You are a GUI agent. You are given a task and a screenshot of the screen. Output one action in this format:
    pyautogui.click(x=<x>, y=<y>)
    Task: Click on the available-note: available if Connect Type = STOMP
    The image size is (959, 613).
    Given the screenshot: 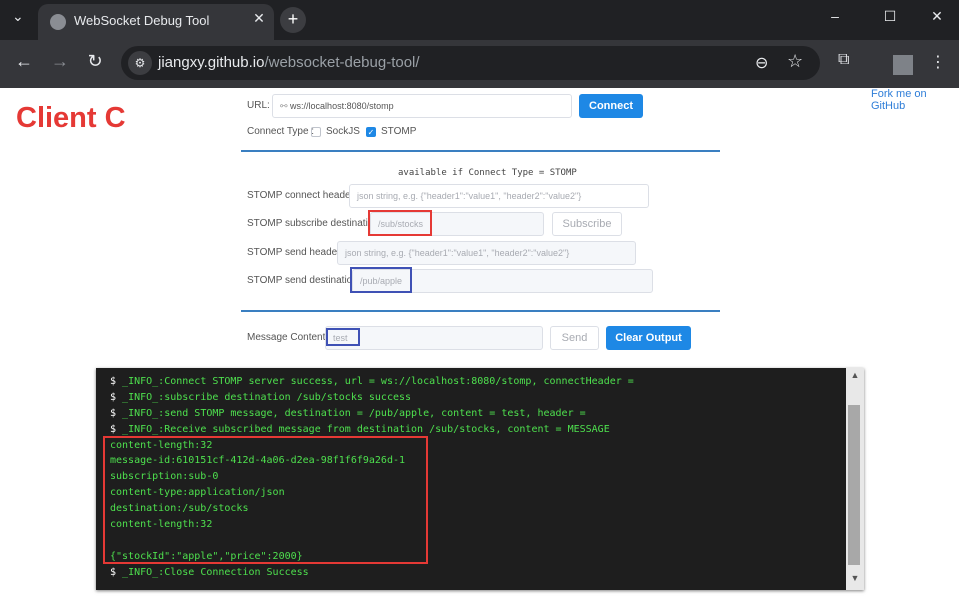 What is the action you would take?
    pyautogui.click(x=487, y=173)
    